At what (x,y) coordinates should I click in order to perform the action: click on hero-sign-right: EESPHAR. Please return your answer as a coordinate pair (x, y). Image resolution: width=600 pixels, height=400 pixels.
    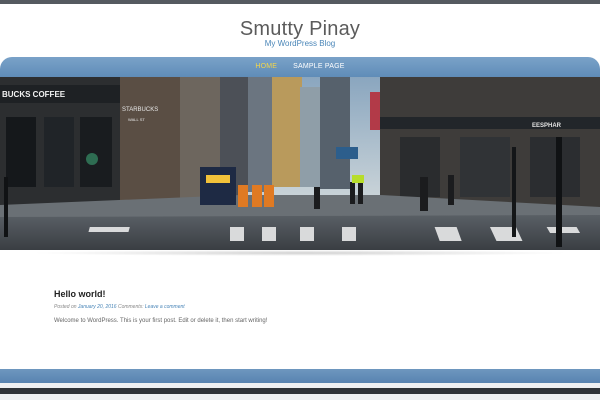
    Looking at the image, I should click on (547, 126).